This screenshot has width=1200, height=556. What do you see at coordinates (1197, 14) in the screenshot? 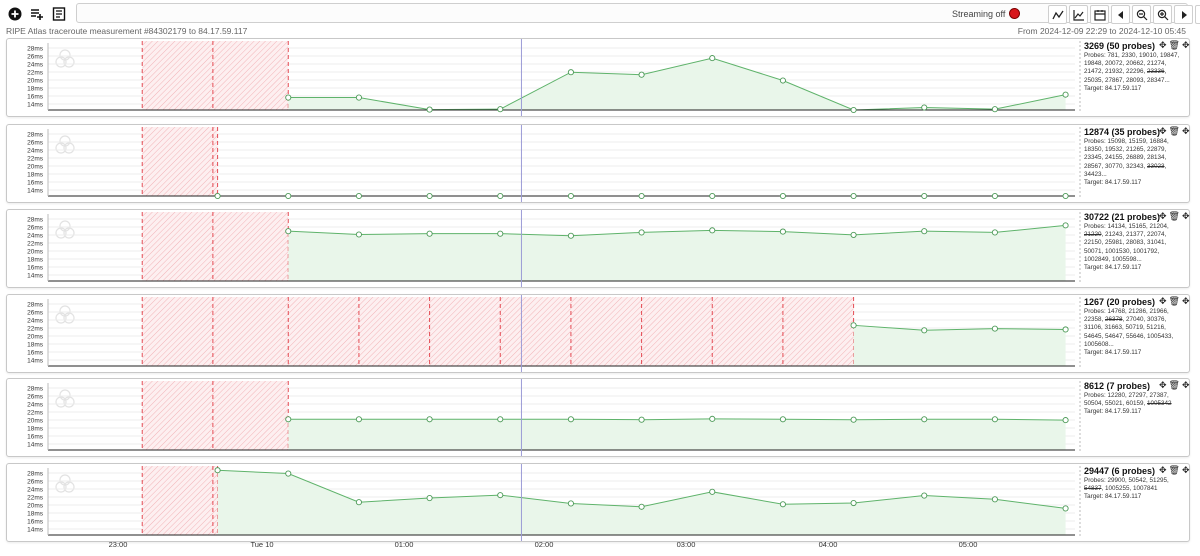
I see `skip-end-button` at bounding box center [1197, 14].